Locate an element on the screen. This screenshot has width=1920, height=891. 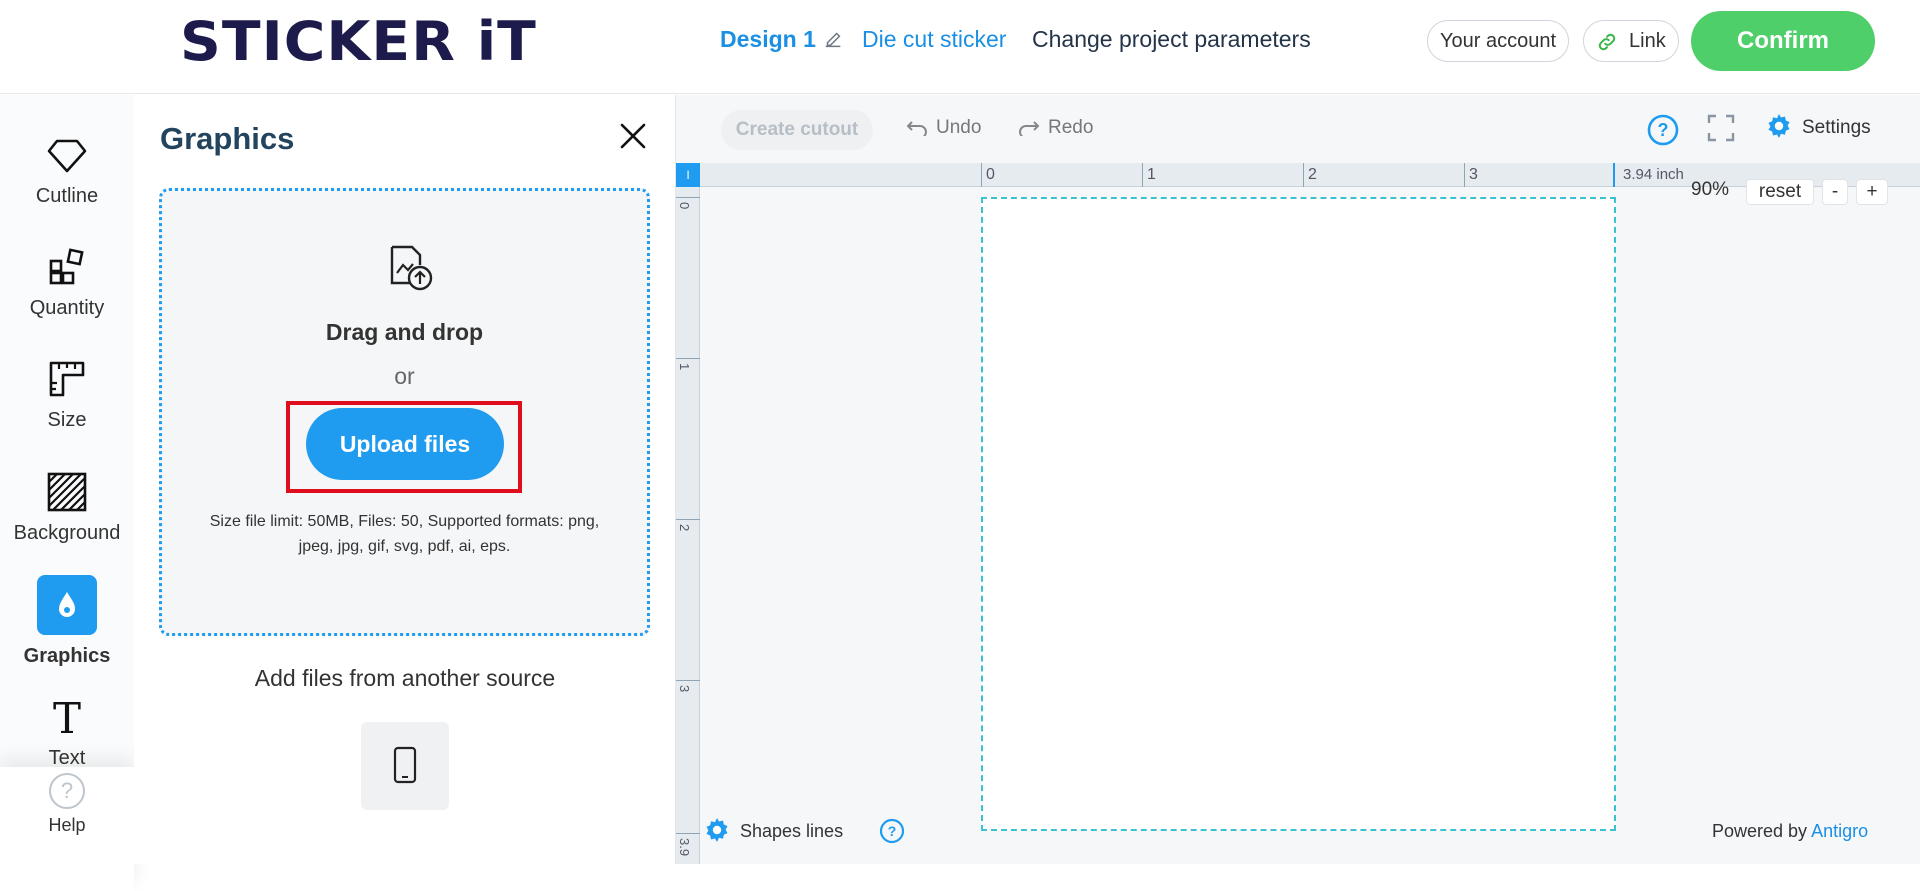
redo-icon is located at coordinates (1029, 130).